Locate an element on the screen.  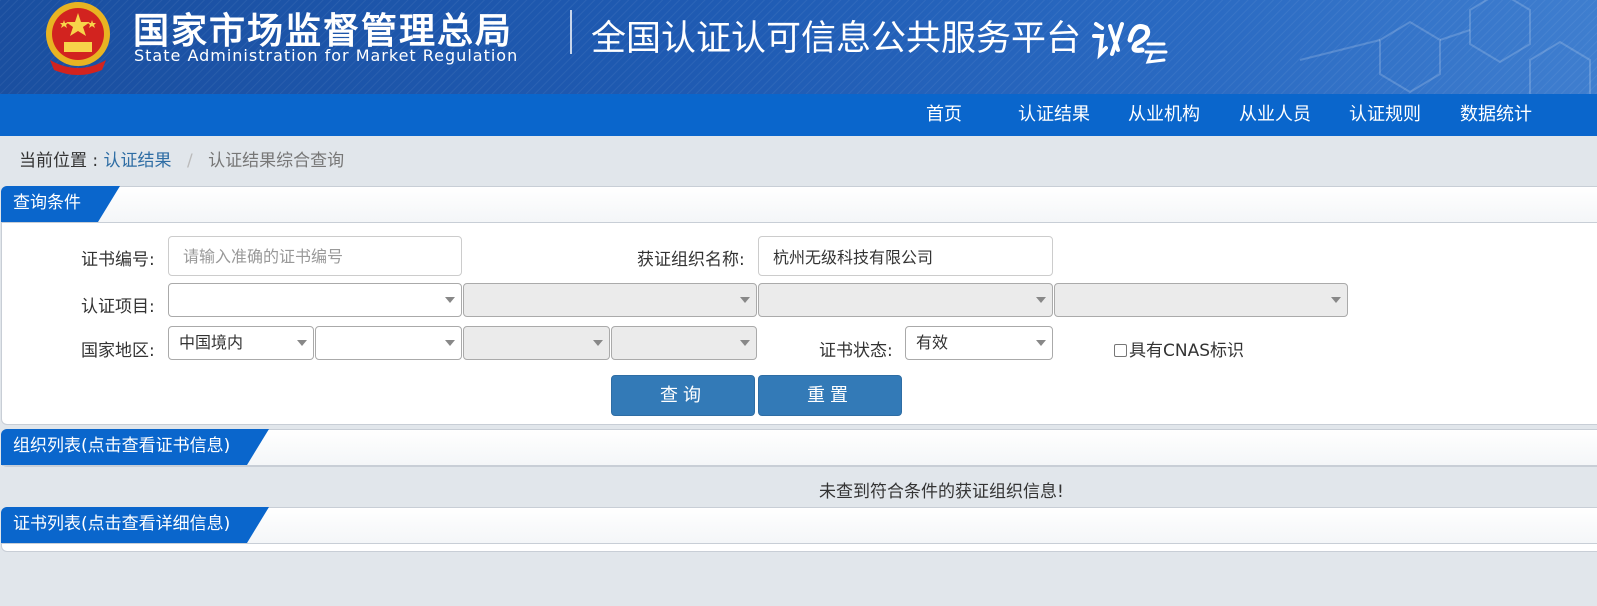
cnas-checkbox is located at coordinates (1120, 350).